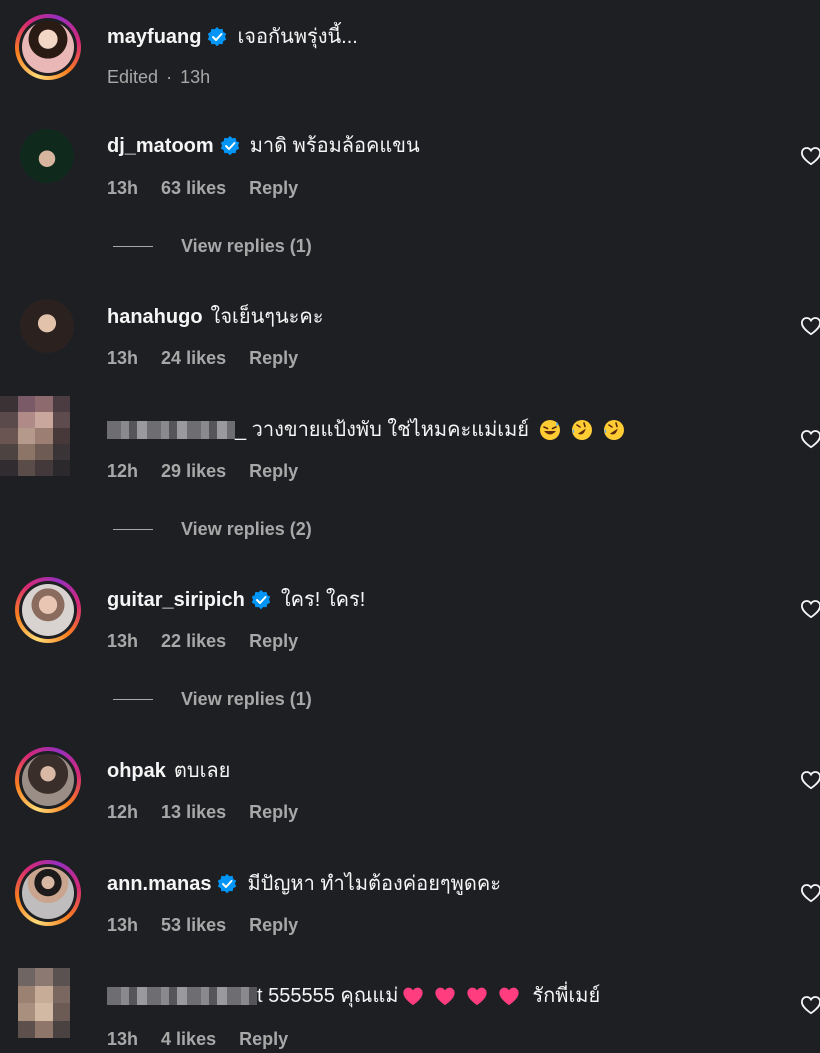  What do you see at coordinates (193, 812) in the screenshot?
I see `like-count: 13 likes` at bounding box center [193, 812].